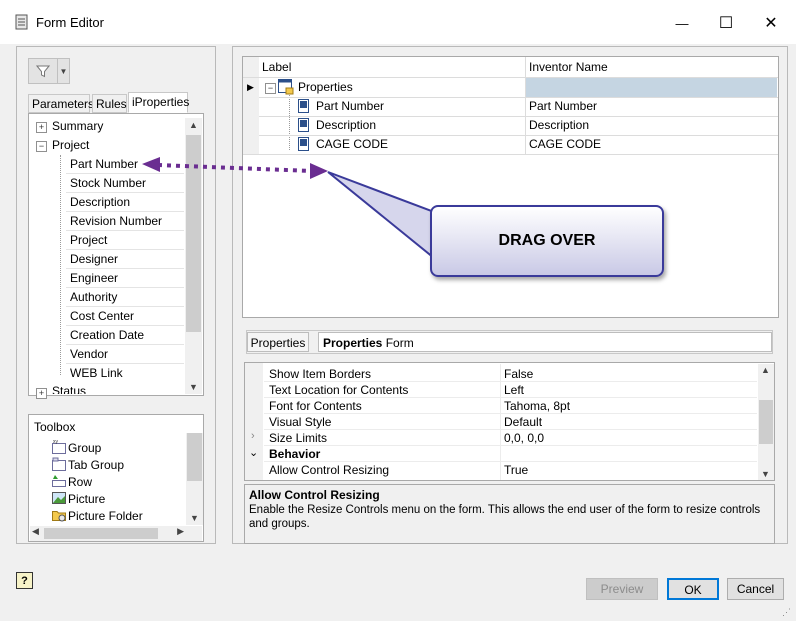 This screenshot has width=796, height=621. Describe the element at coordinates (107, 335) in the screenshot. I see `tree-item-creation-date: Creation Date` at that location.